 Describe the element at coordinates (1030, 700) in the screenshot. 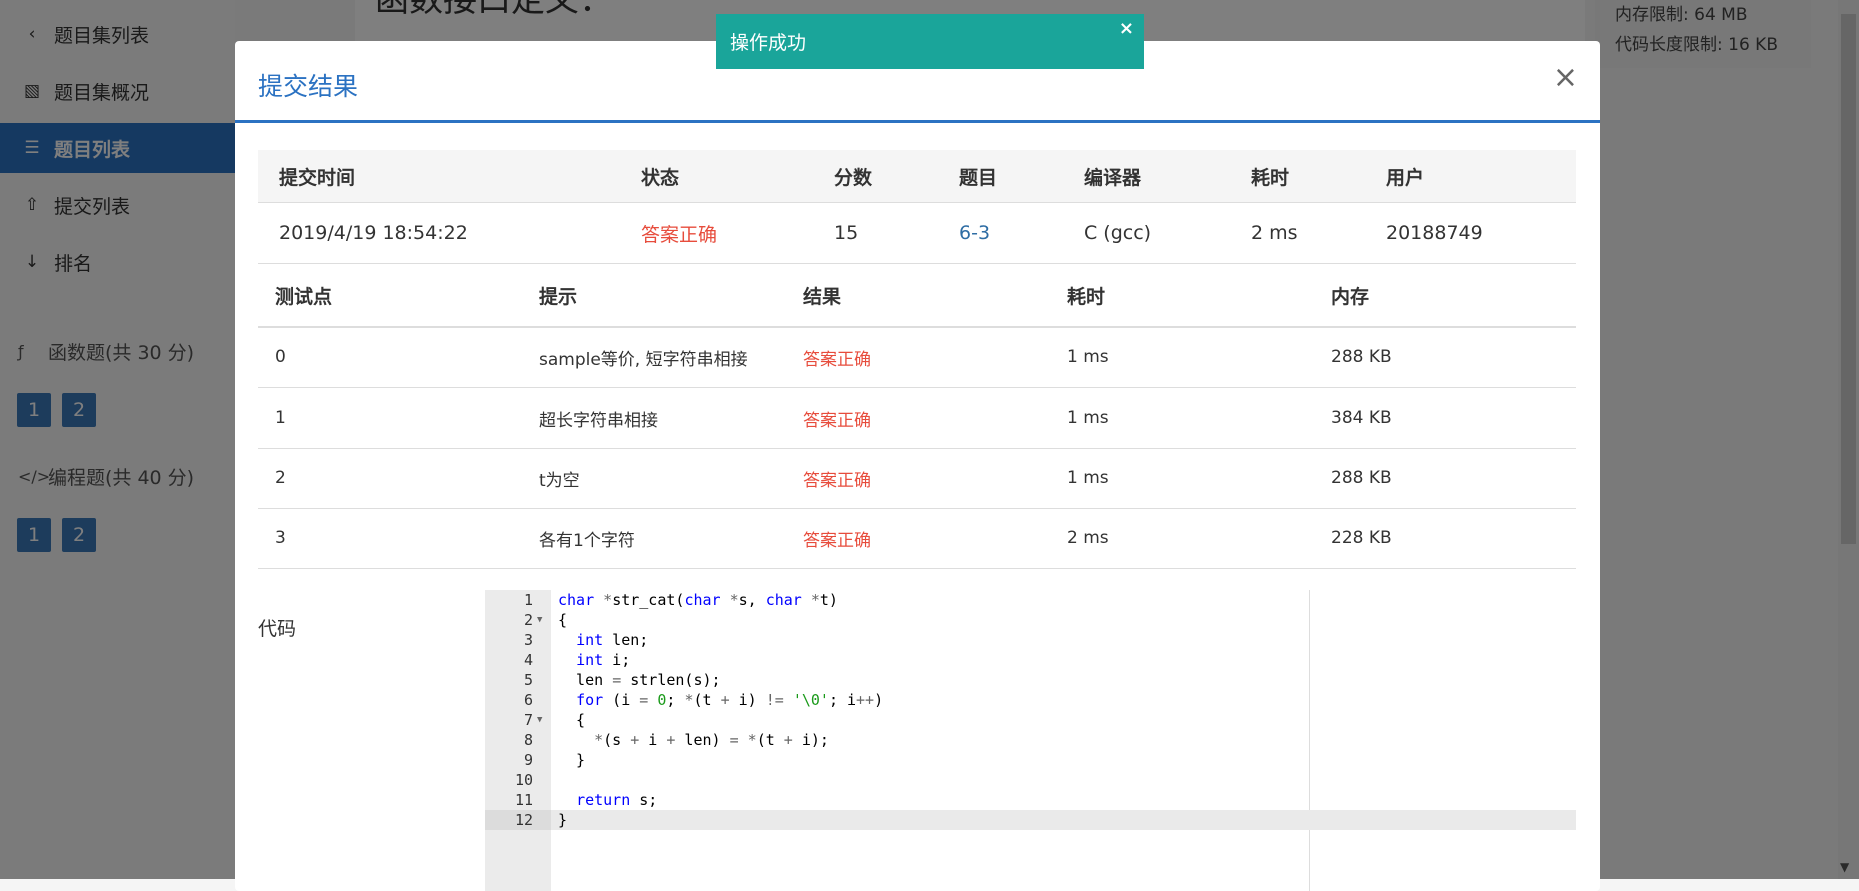

I see `code-line: 6 for (i = 0; *(t + i) != '\0'; i++)` at that location.